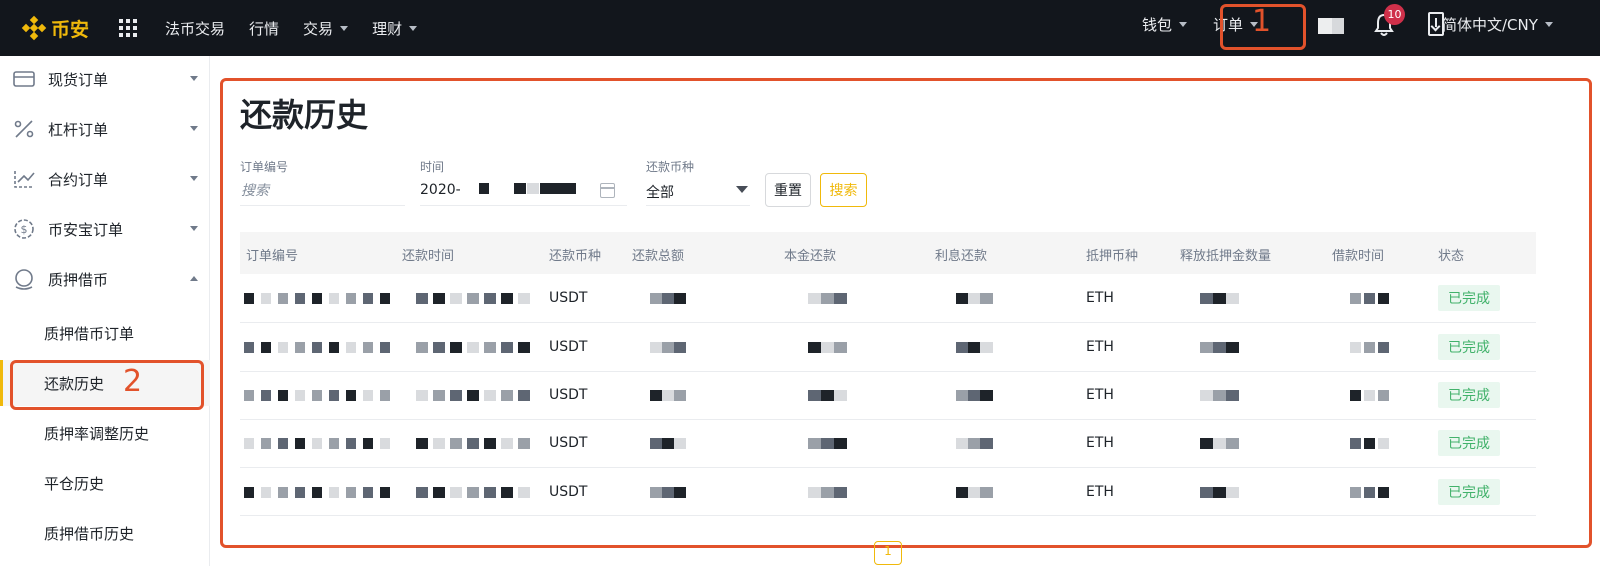  I want to click on wallet-icon, so click(24, 79).